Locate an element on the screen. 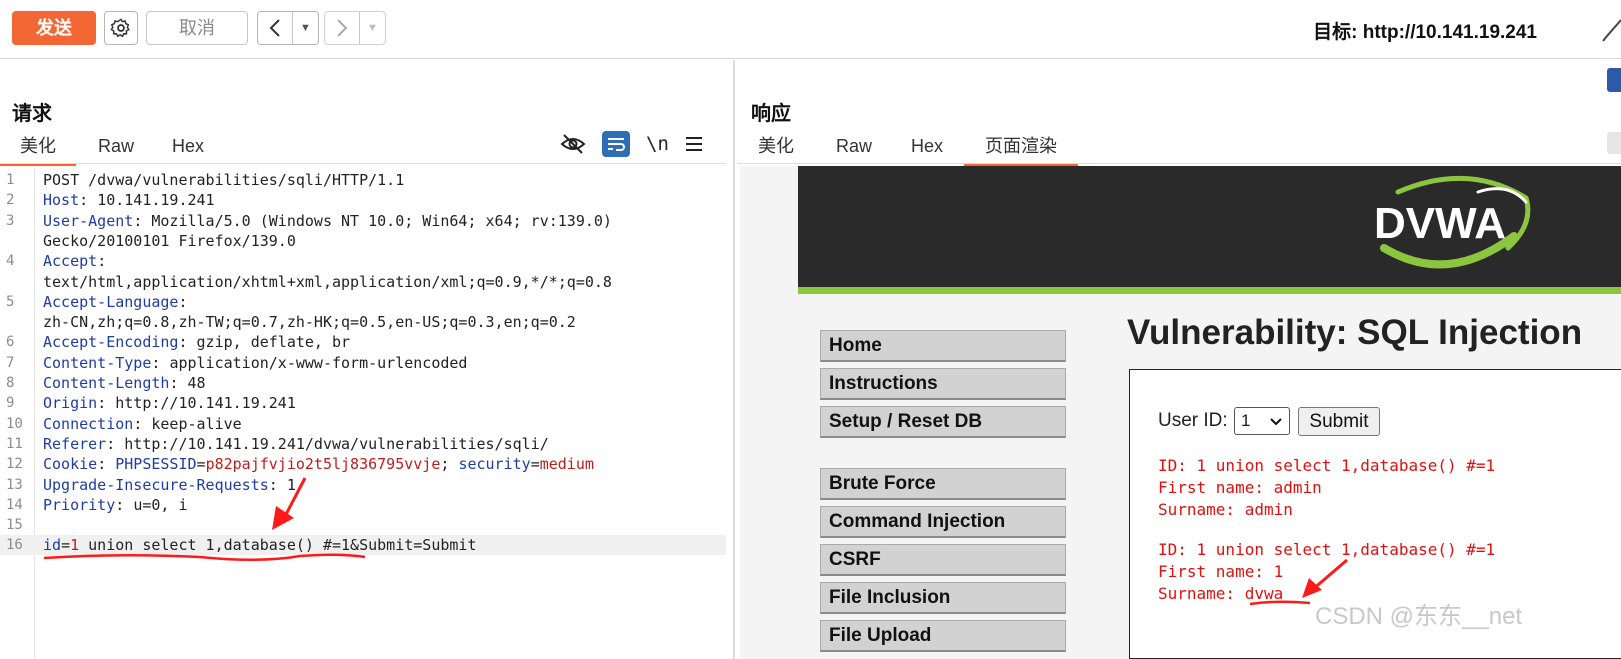  dvwa-menu-home: Home is located at coordinates (943, 346).